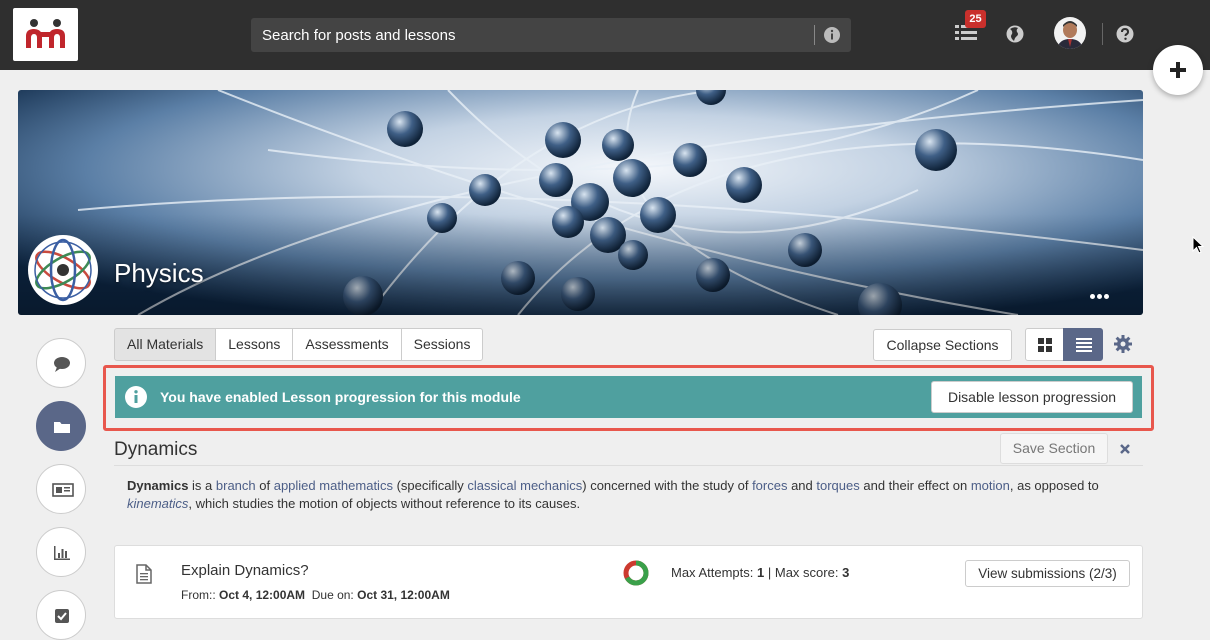 Image resolution: width=1210 pixels, height=640 pixels. I want to click on description-text: and their effect on, so click(915, 485).